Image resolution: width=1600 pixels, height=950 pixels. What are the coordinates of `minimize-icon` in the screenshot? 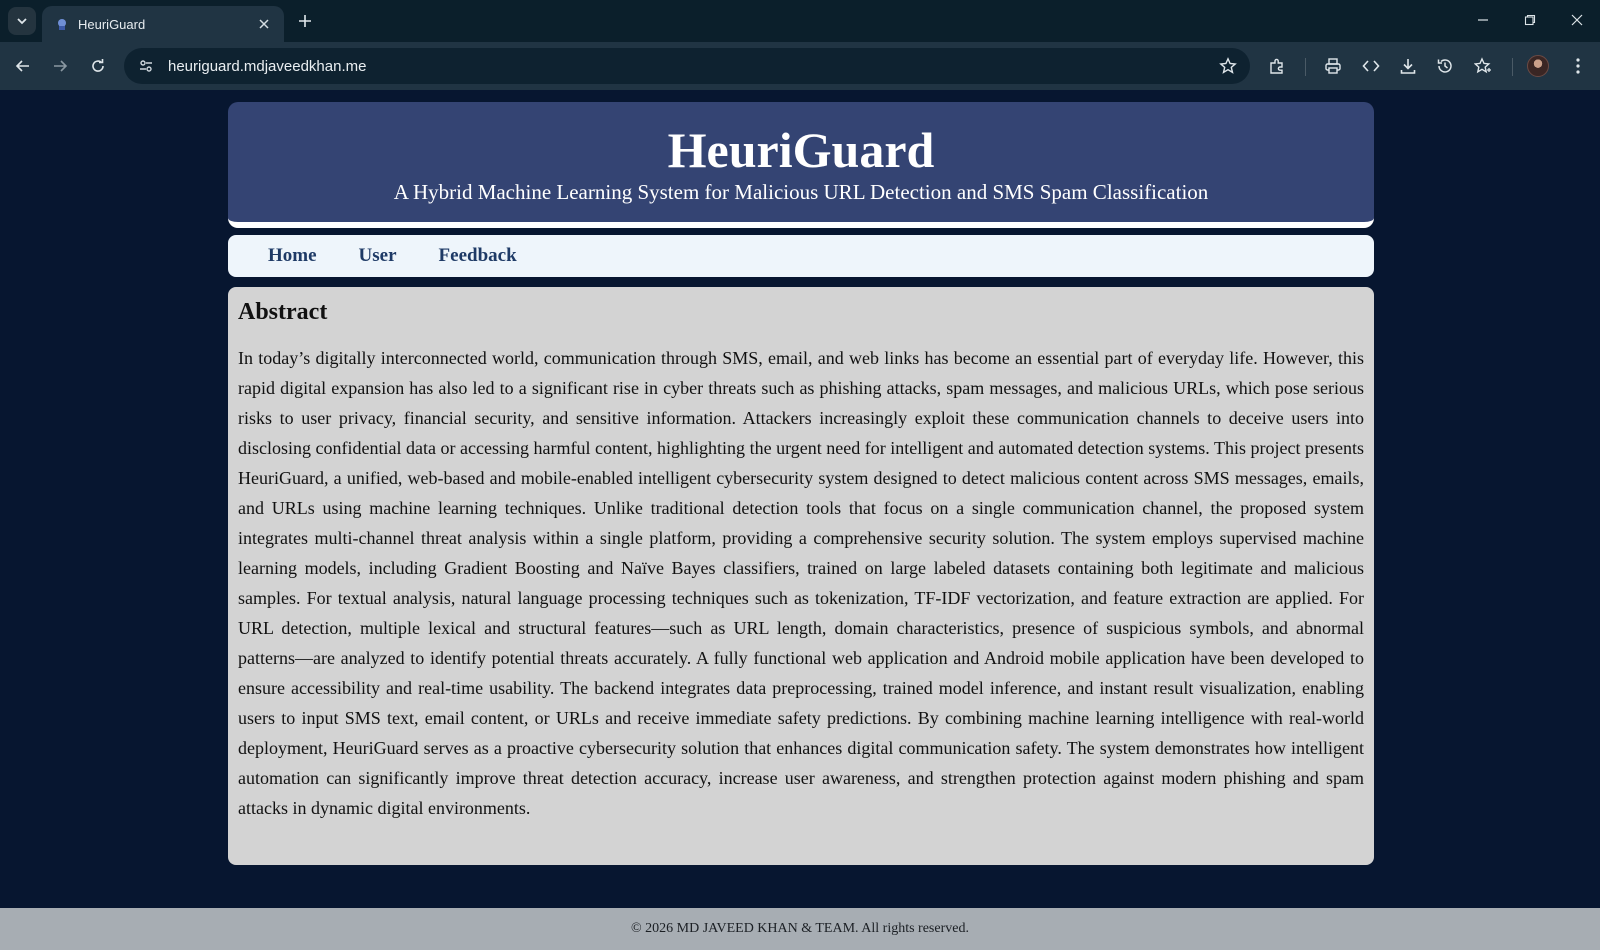 It's located at (1482, 20).